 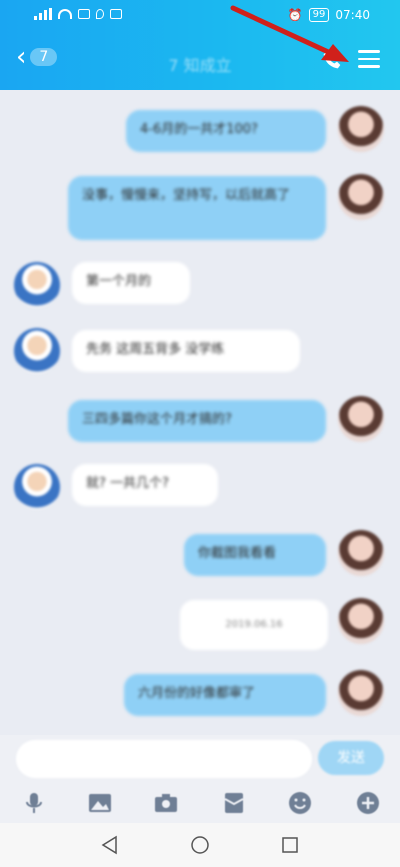 What do you see at coordinates (351, 758) in the screenshot?
I see `send-button: 发送` at bounding box center [351, 758].